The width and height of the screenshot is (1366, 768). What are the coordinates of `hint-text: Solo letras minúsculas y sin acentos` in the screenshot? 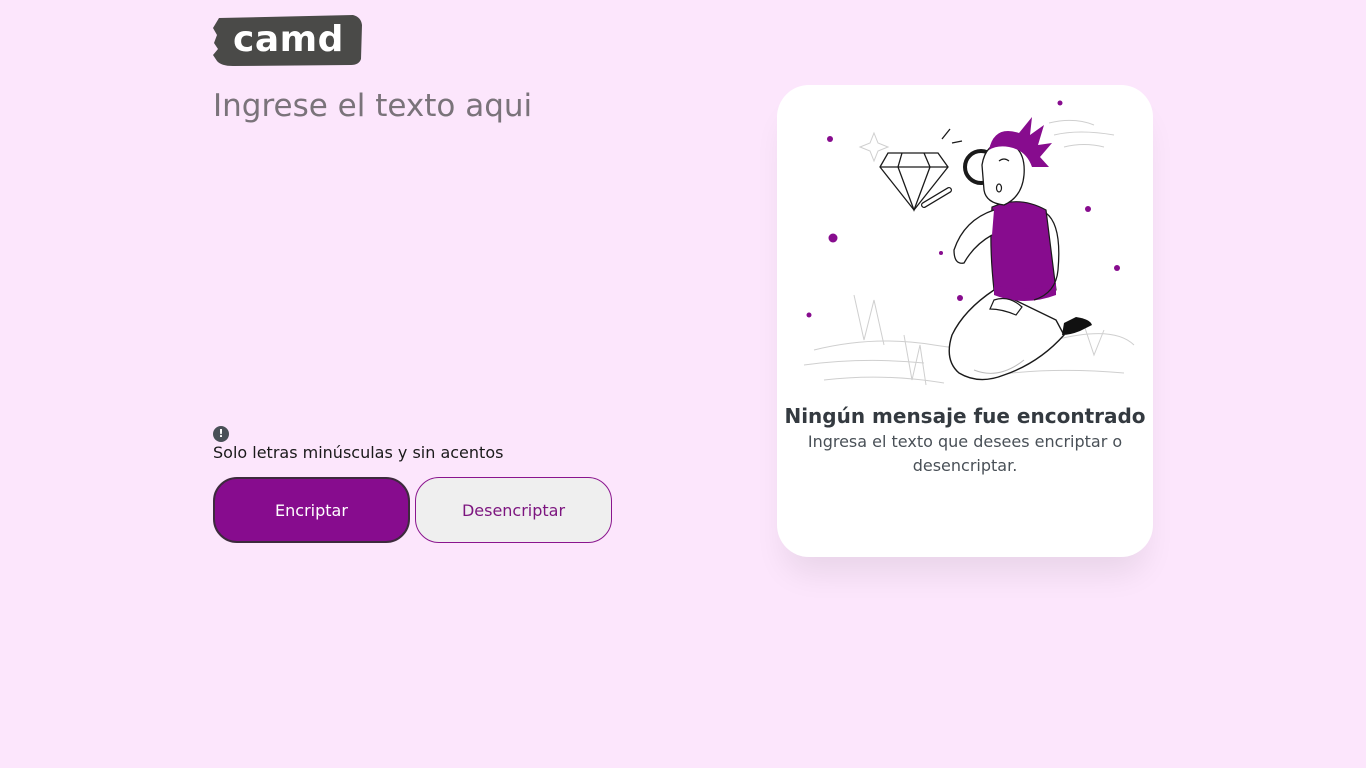 It's located at (358, 452).